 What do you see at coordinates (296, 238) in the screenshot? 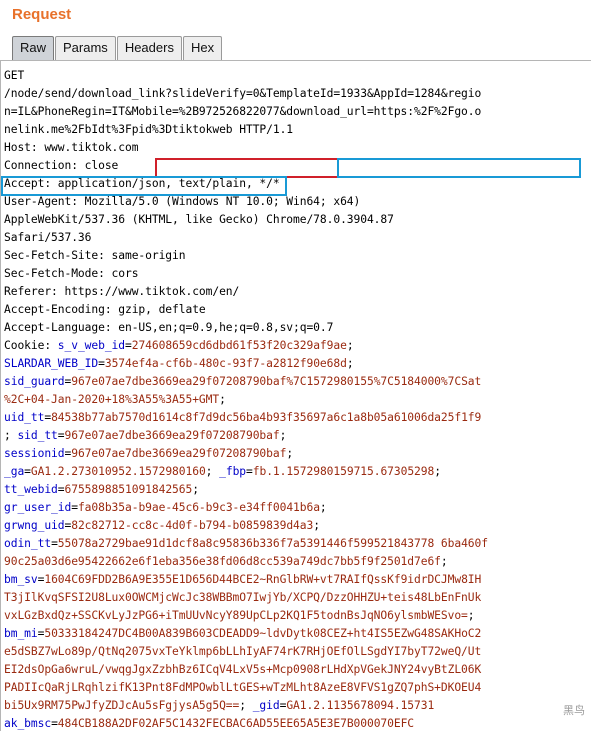
I see `request-line: Safari/537.36` at bounding box center [296, 238].